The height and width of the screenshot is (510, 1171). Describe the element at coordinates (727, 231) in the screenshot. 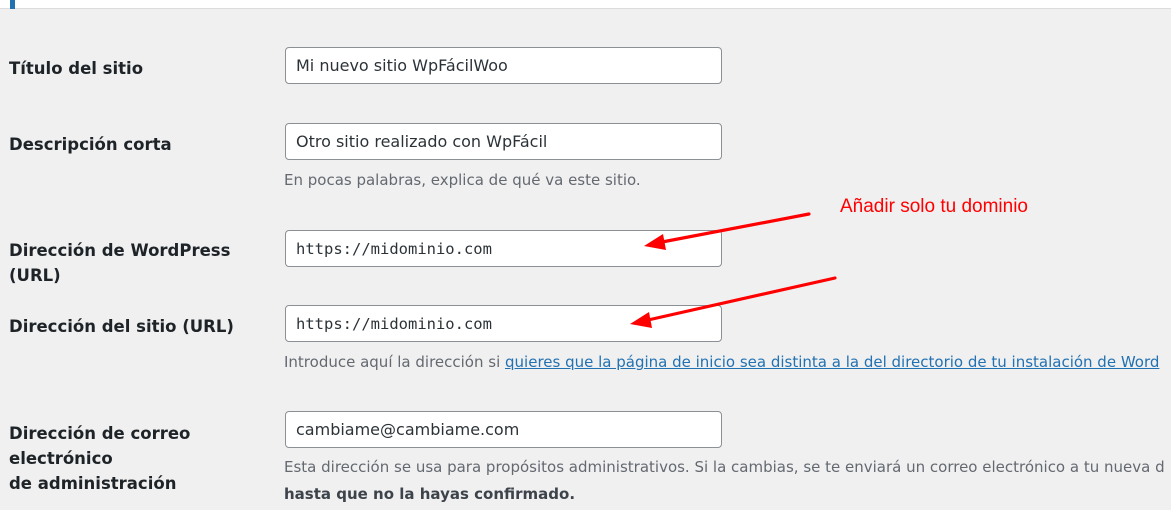

I see `arrow-to-wordpress-url` at that location.